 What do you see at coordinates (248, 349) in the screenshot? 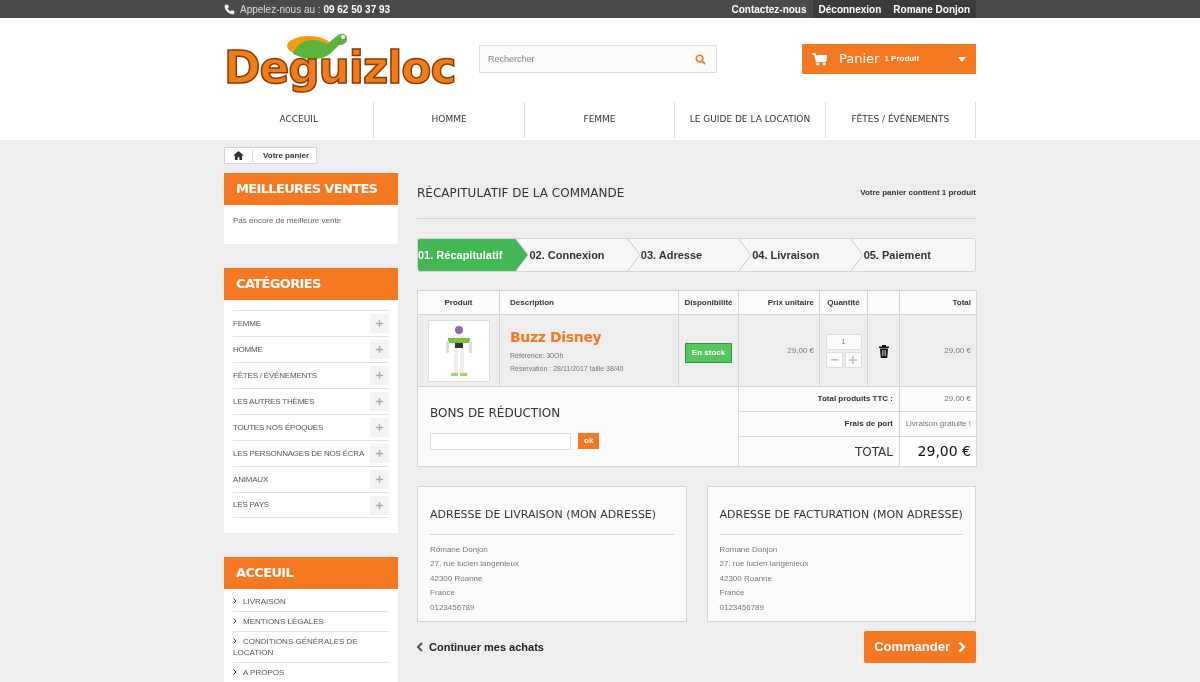
I see `category-link: HOMME` at bounding box center [248, 349].